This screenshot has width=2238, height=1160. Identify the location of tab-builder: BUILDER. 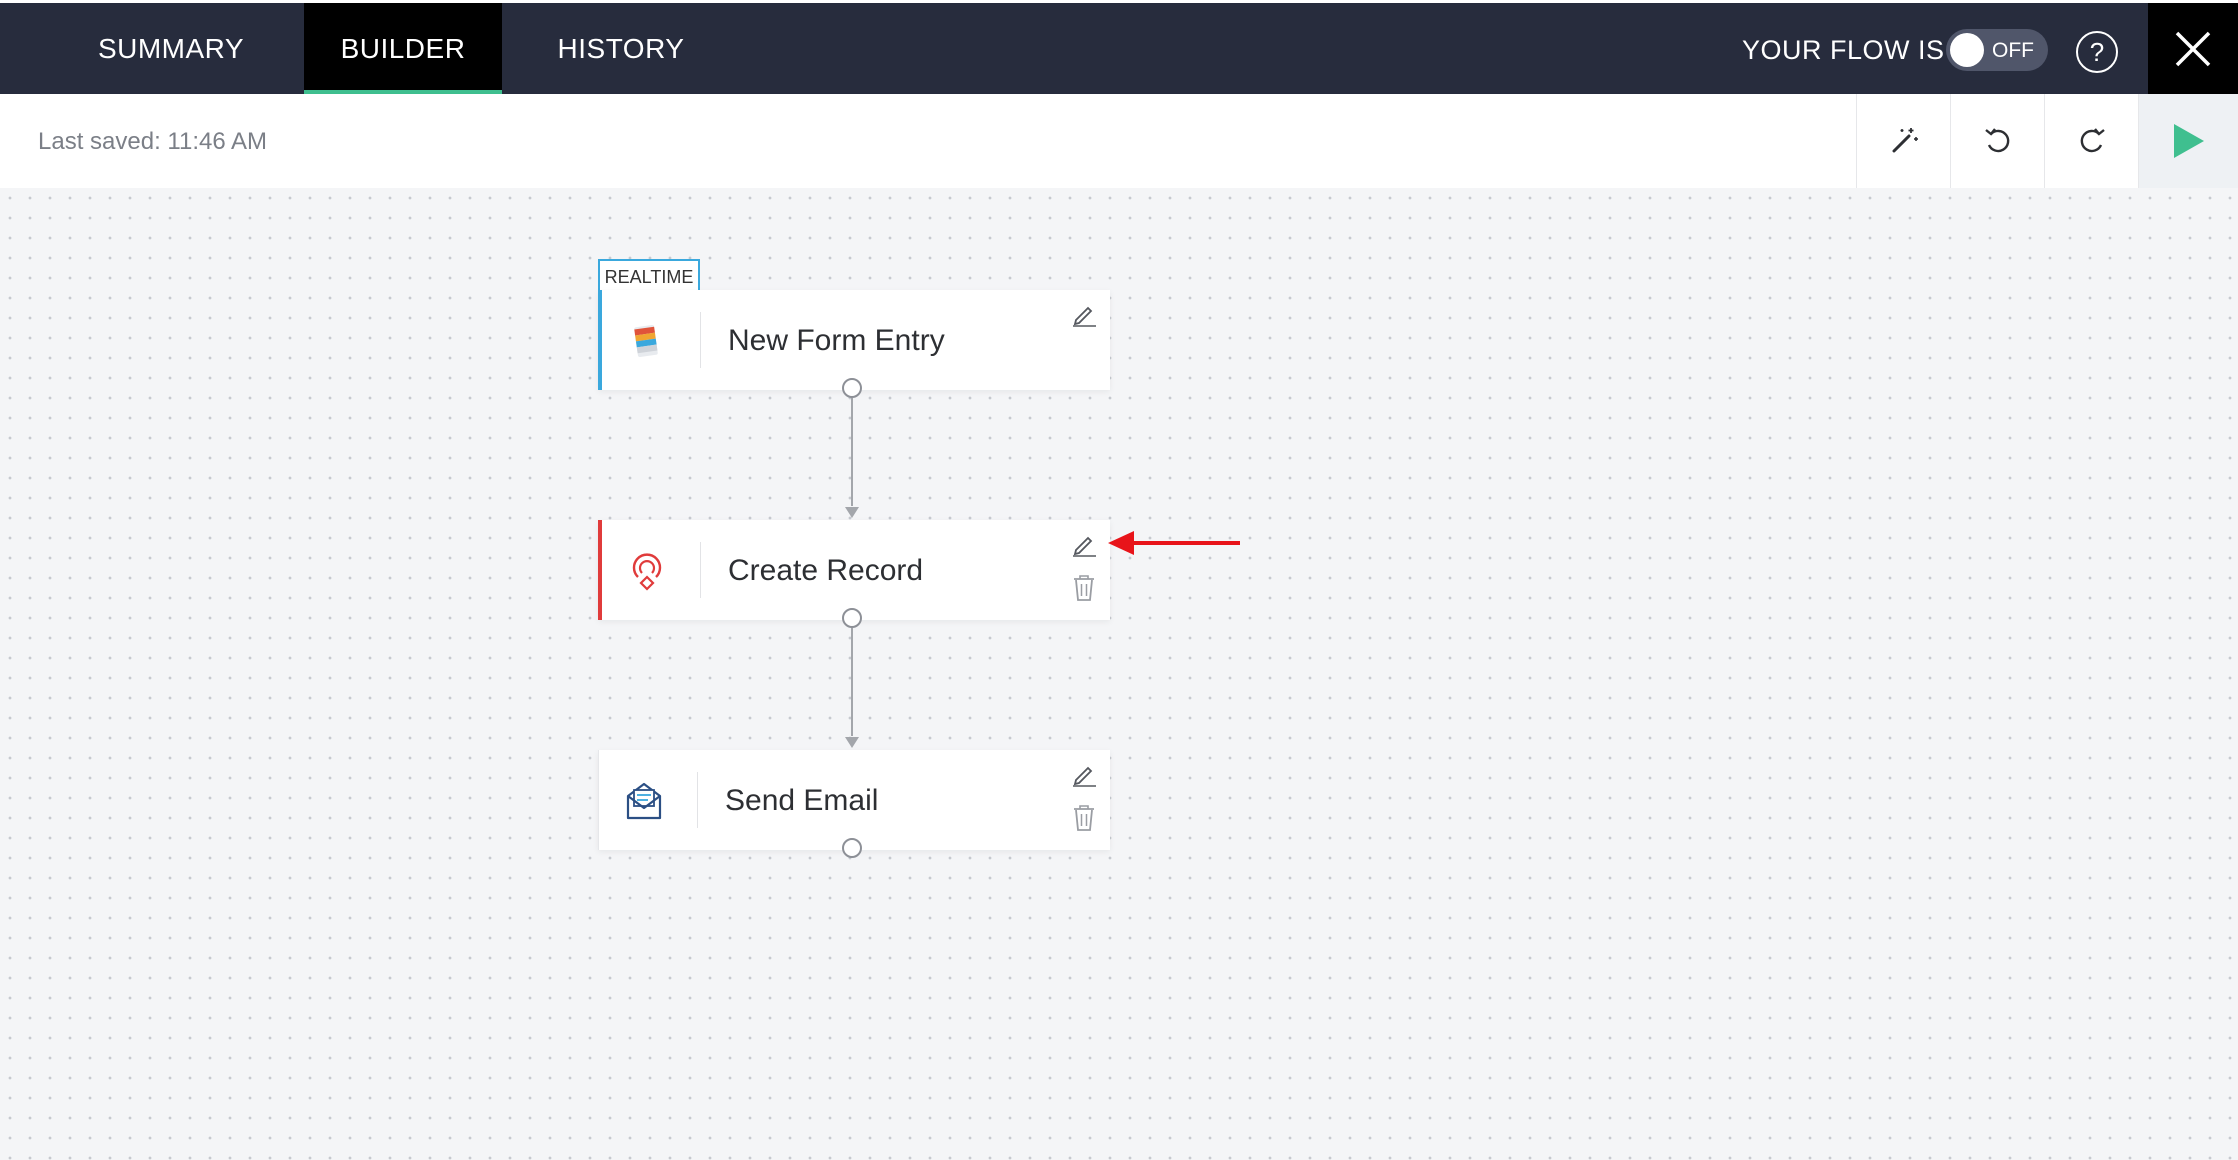
(403, 48).